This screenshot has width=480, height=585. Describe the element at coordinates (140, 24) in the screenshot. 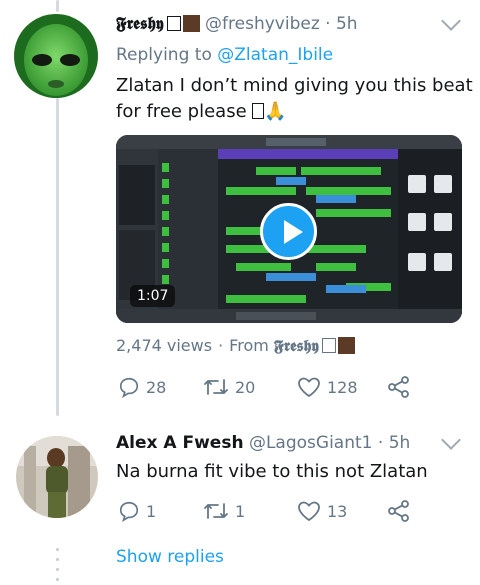

I see `display-name: 𝕱𝖗𝖊𝖘𝖍𝖞` at that location.